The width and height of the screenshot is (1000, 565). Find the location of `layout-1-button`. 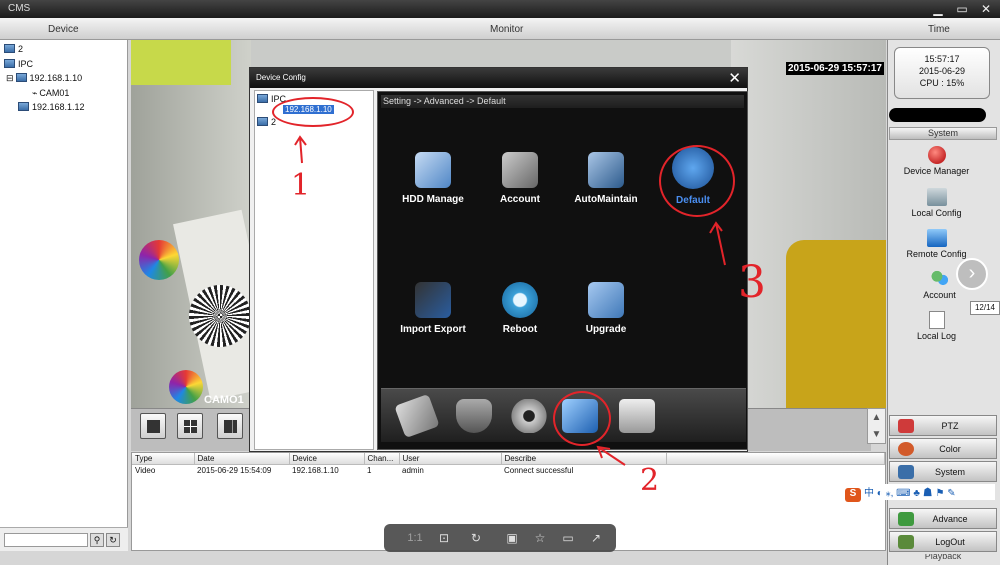

layout-1-button is located at coordinates (153, 426).